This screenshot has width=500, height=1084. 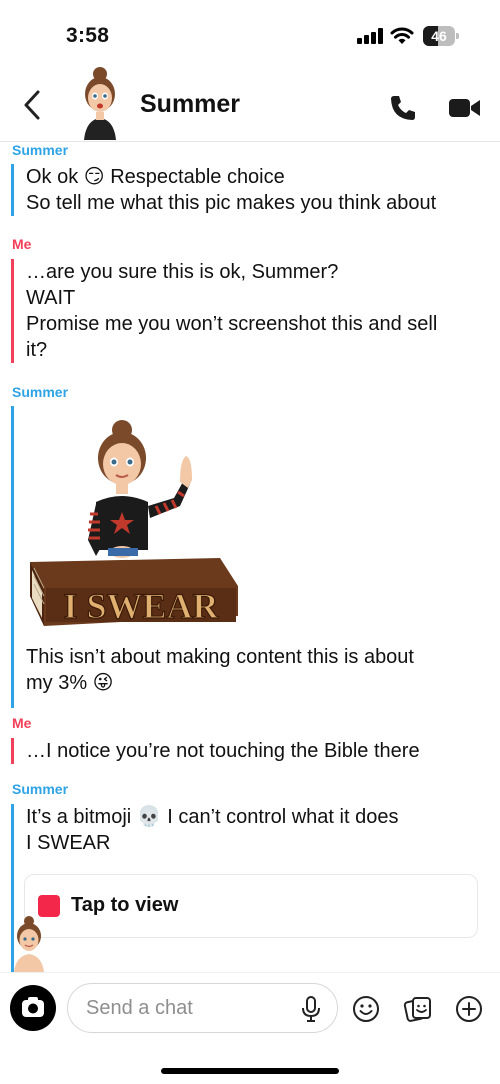 What do you see at coordinates (469, 1009) in the screenshot?
I see `plus-icon` at bounding box center [469, 1009].